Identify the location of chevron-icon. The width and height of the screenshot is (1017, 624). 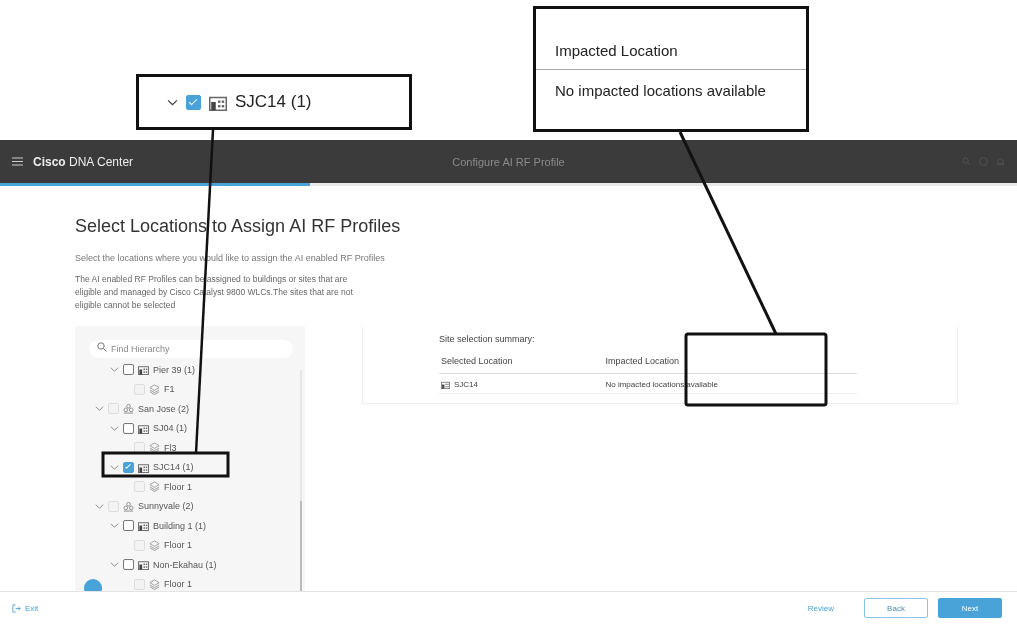
(114, 370).